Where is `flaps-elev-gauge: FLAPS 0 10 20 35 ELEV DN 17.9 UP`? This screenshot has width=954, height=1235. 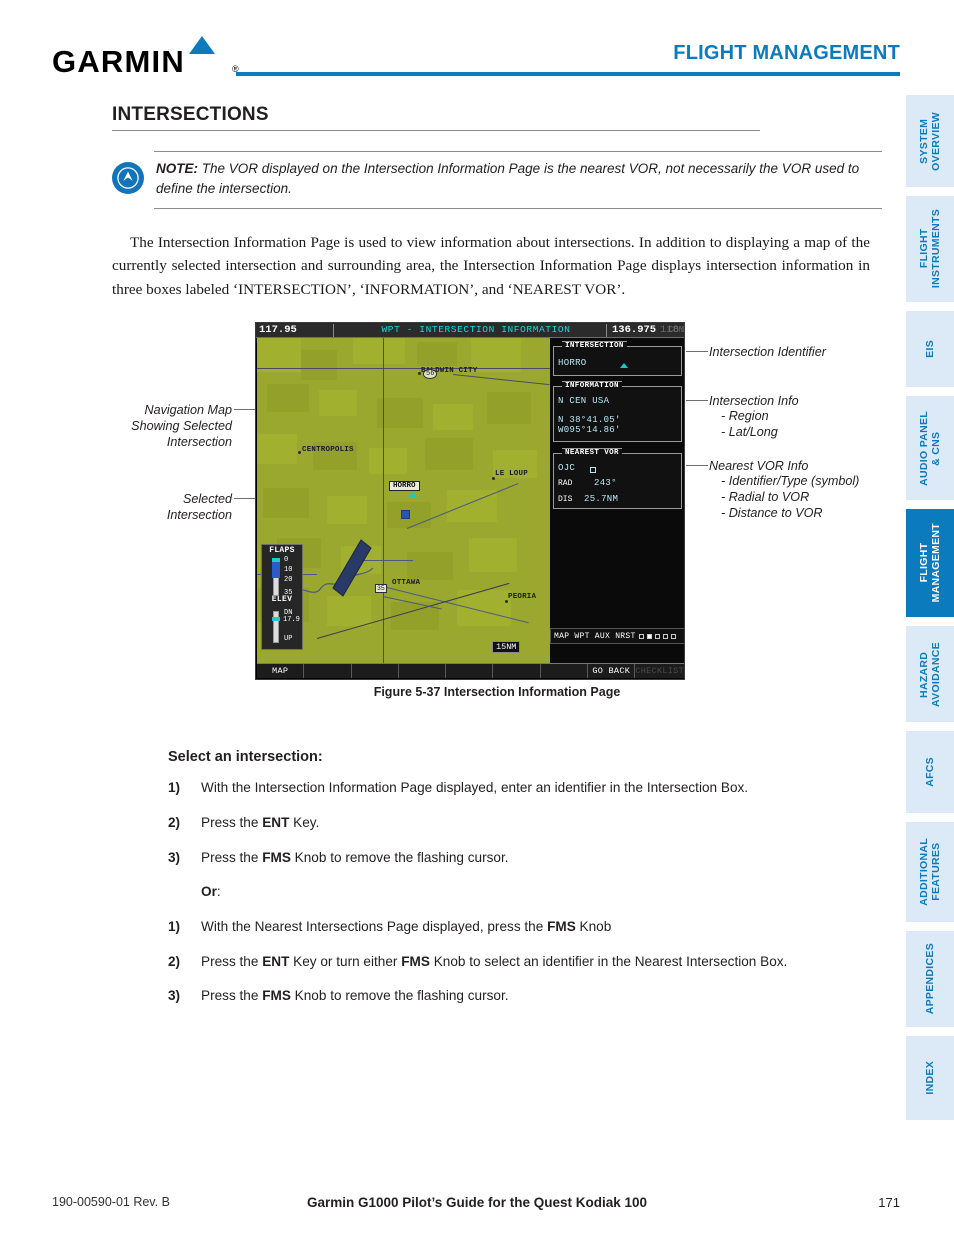 flaps-elev-gauge: FLAPS 0 10 20 35 ELEV DN 17.9 UP is located at coordinates (282, 597).